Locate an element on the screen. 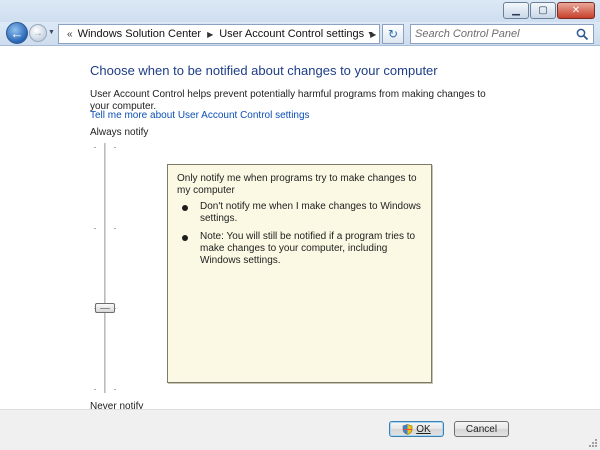 This screenshot has width=600, height=450. slider-grip is located at coordinates (105, 308).